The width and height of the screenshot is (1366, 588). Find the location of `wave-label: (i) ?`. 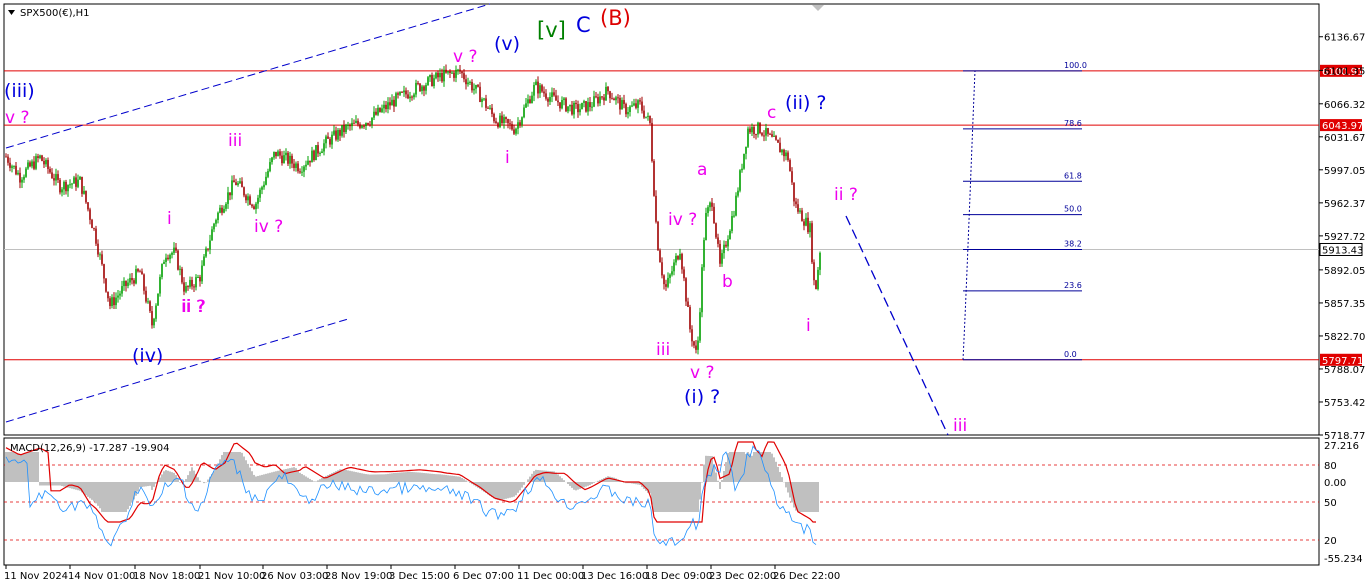

wave-label: (i) ? is located at coordinates (702, 397).